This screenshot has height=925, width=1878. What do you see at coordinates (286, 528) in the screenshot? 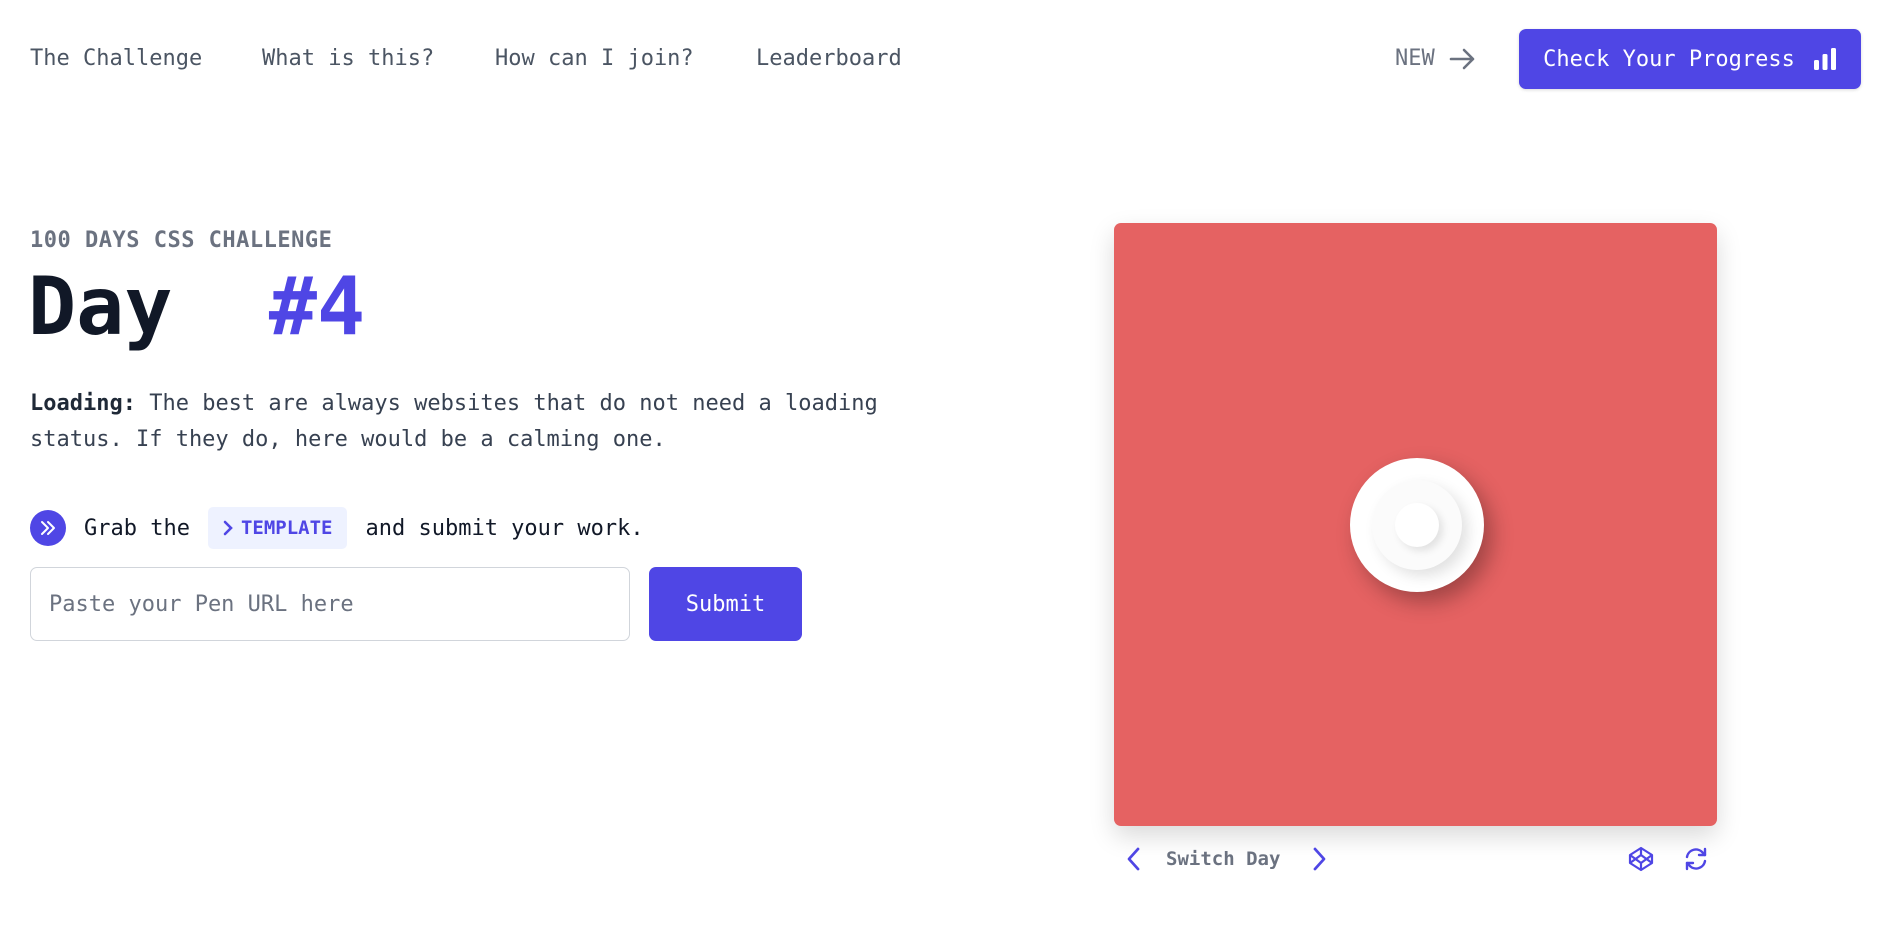
I see `template-label: TEMPLATE` at bounding box center [286, 528].